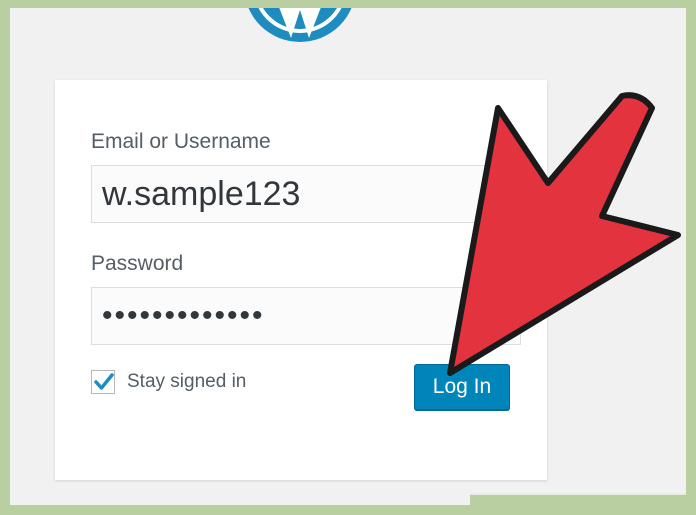 This screenshot has width=696, height=515. I want to click on password-label: Password, so click(137, 263).